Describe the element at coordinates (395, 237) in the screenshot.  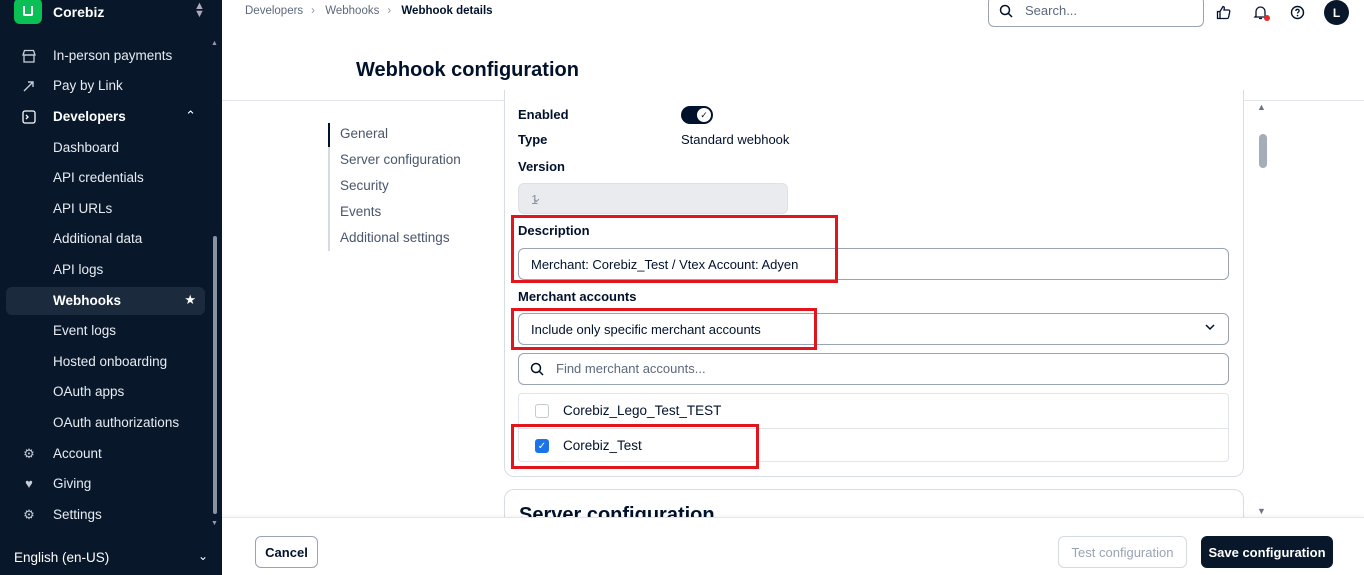
I see `section-nav-additional-settings: Additional settings` at that location.